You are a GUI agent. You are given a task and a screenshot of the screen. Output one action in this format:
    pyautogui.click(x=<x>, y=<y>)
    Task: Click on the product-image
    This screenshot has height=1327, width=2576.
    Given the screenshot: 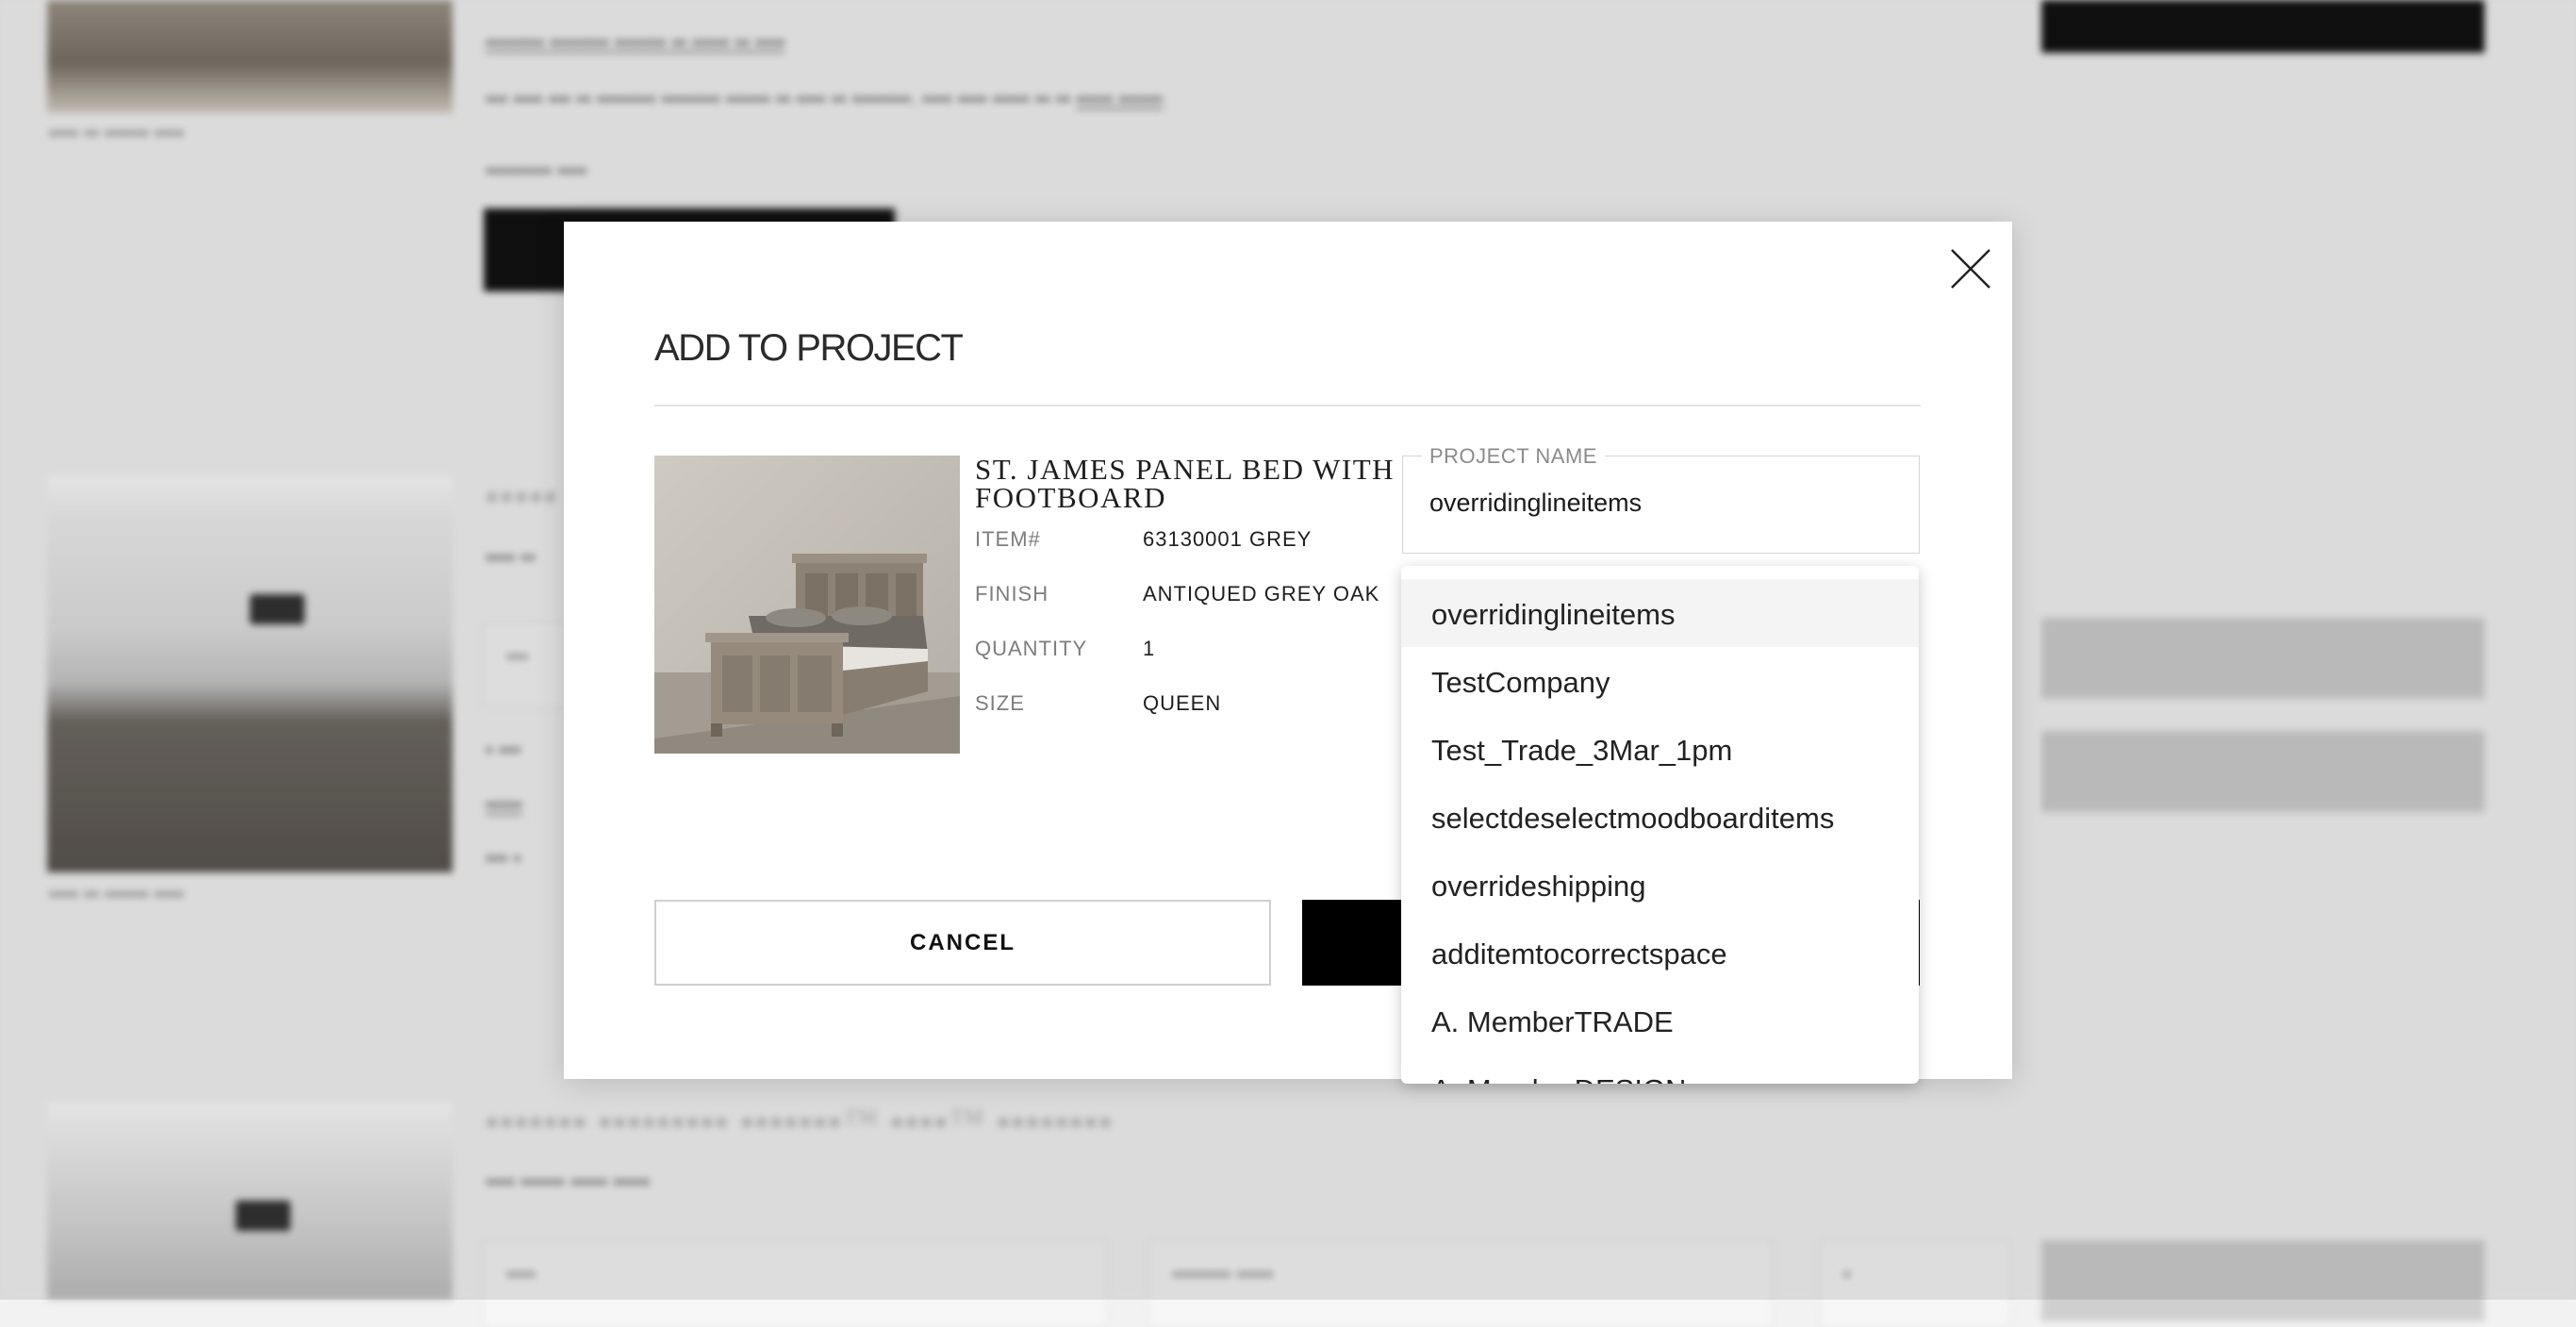 What is the action you would take?
    pyautogui.click(x=807, y=605)
    